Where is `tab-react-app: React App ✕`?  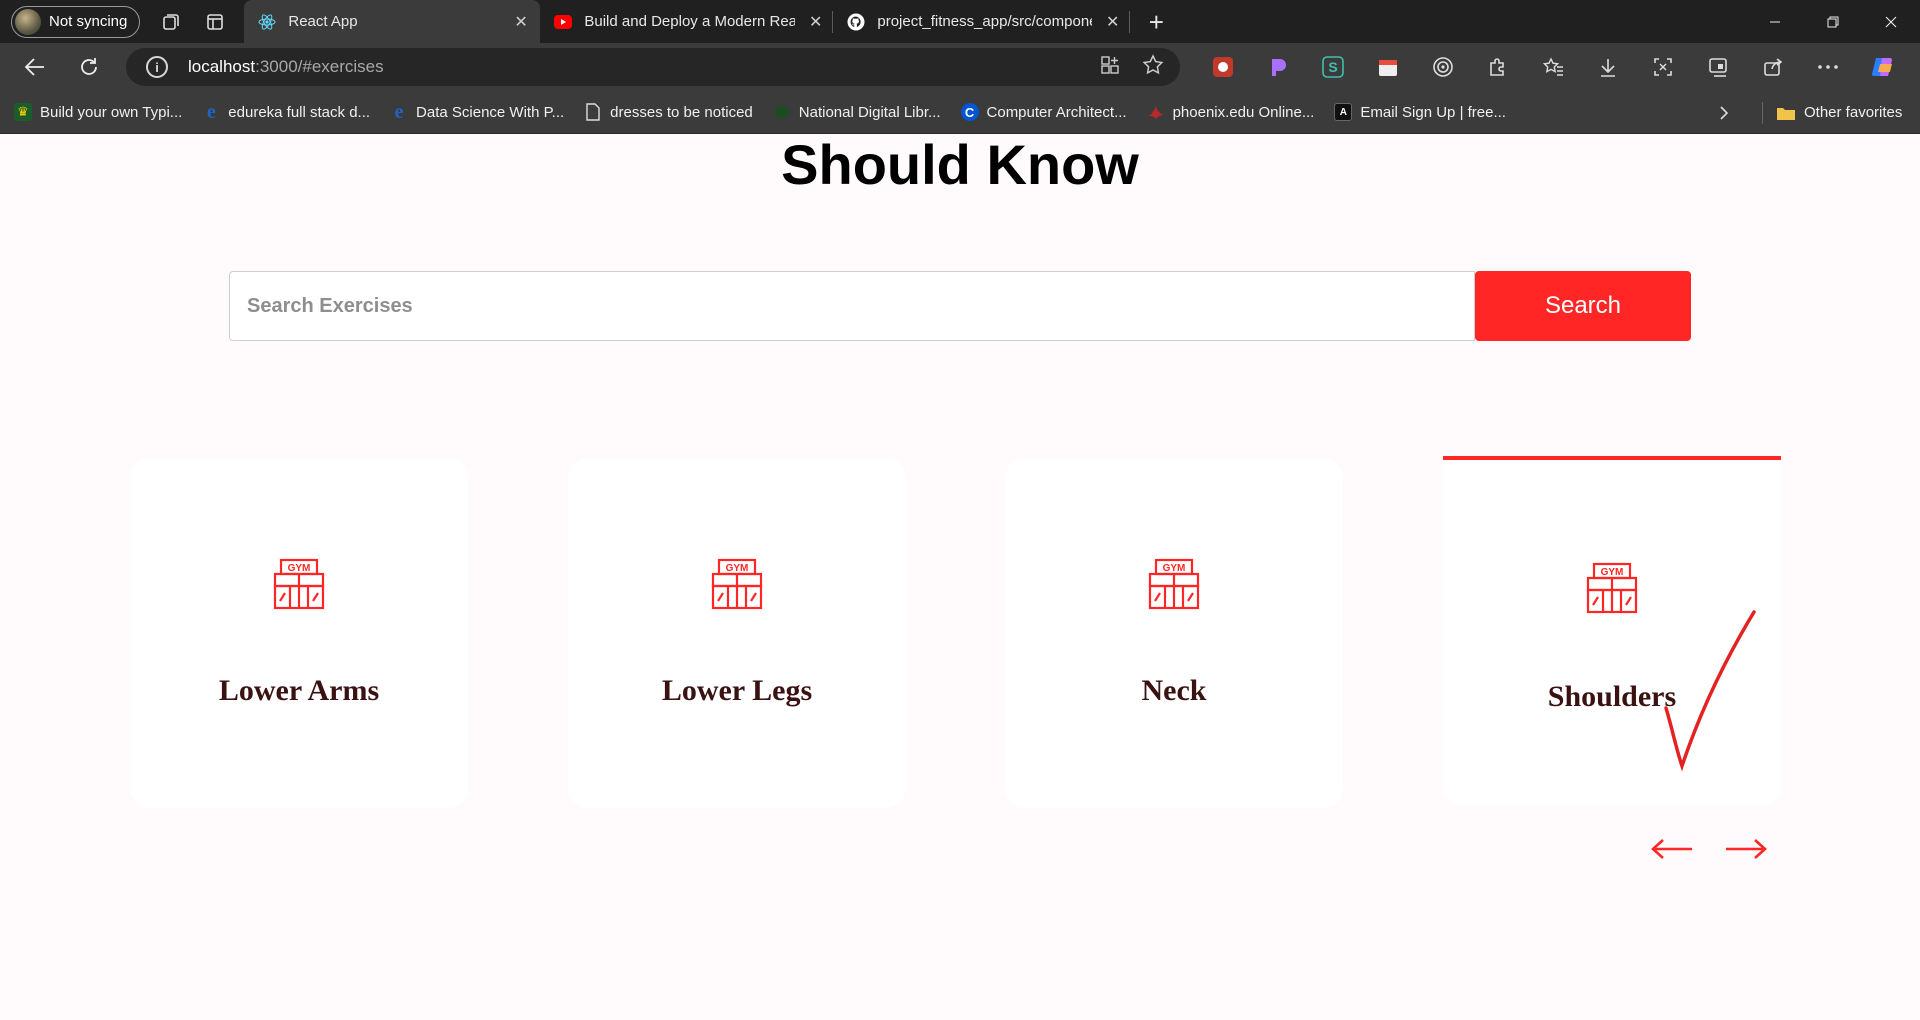 tab-react-app: React App ✕ is located at coordinates (392, 21).